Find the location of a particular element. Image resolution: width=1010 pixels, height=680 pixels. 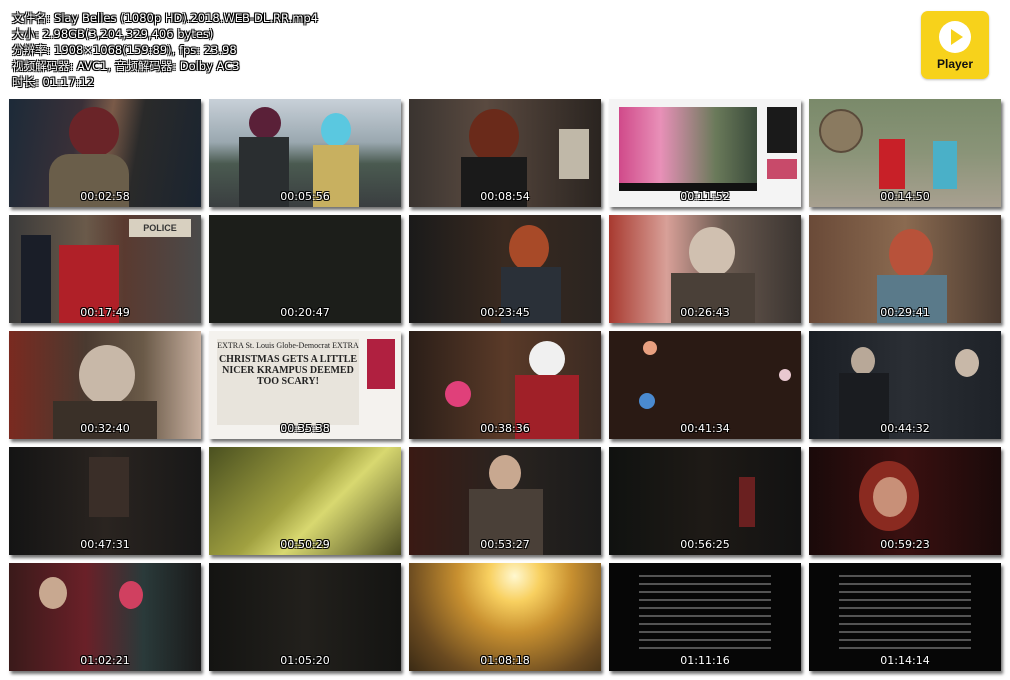

timestamp: 01:11:16 is located at coordinates (705, 660).